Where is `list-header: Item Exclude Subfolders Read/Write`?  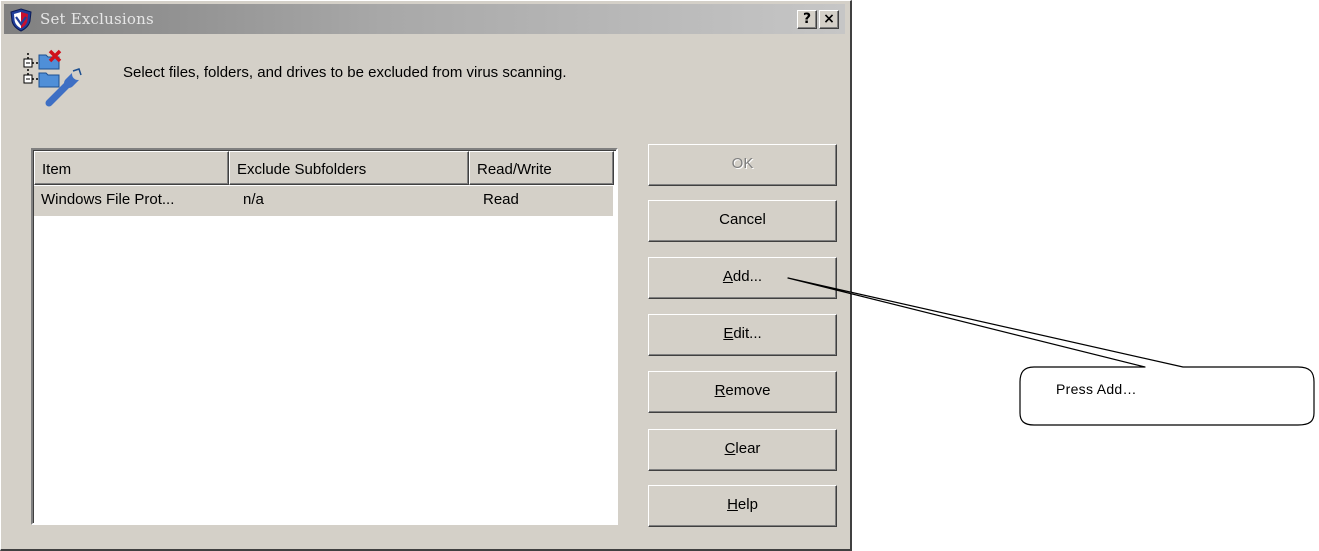 list-header: Item Exclude Subfolders Read/Write is located at coordinates (324, 168).